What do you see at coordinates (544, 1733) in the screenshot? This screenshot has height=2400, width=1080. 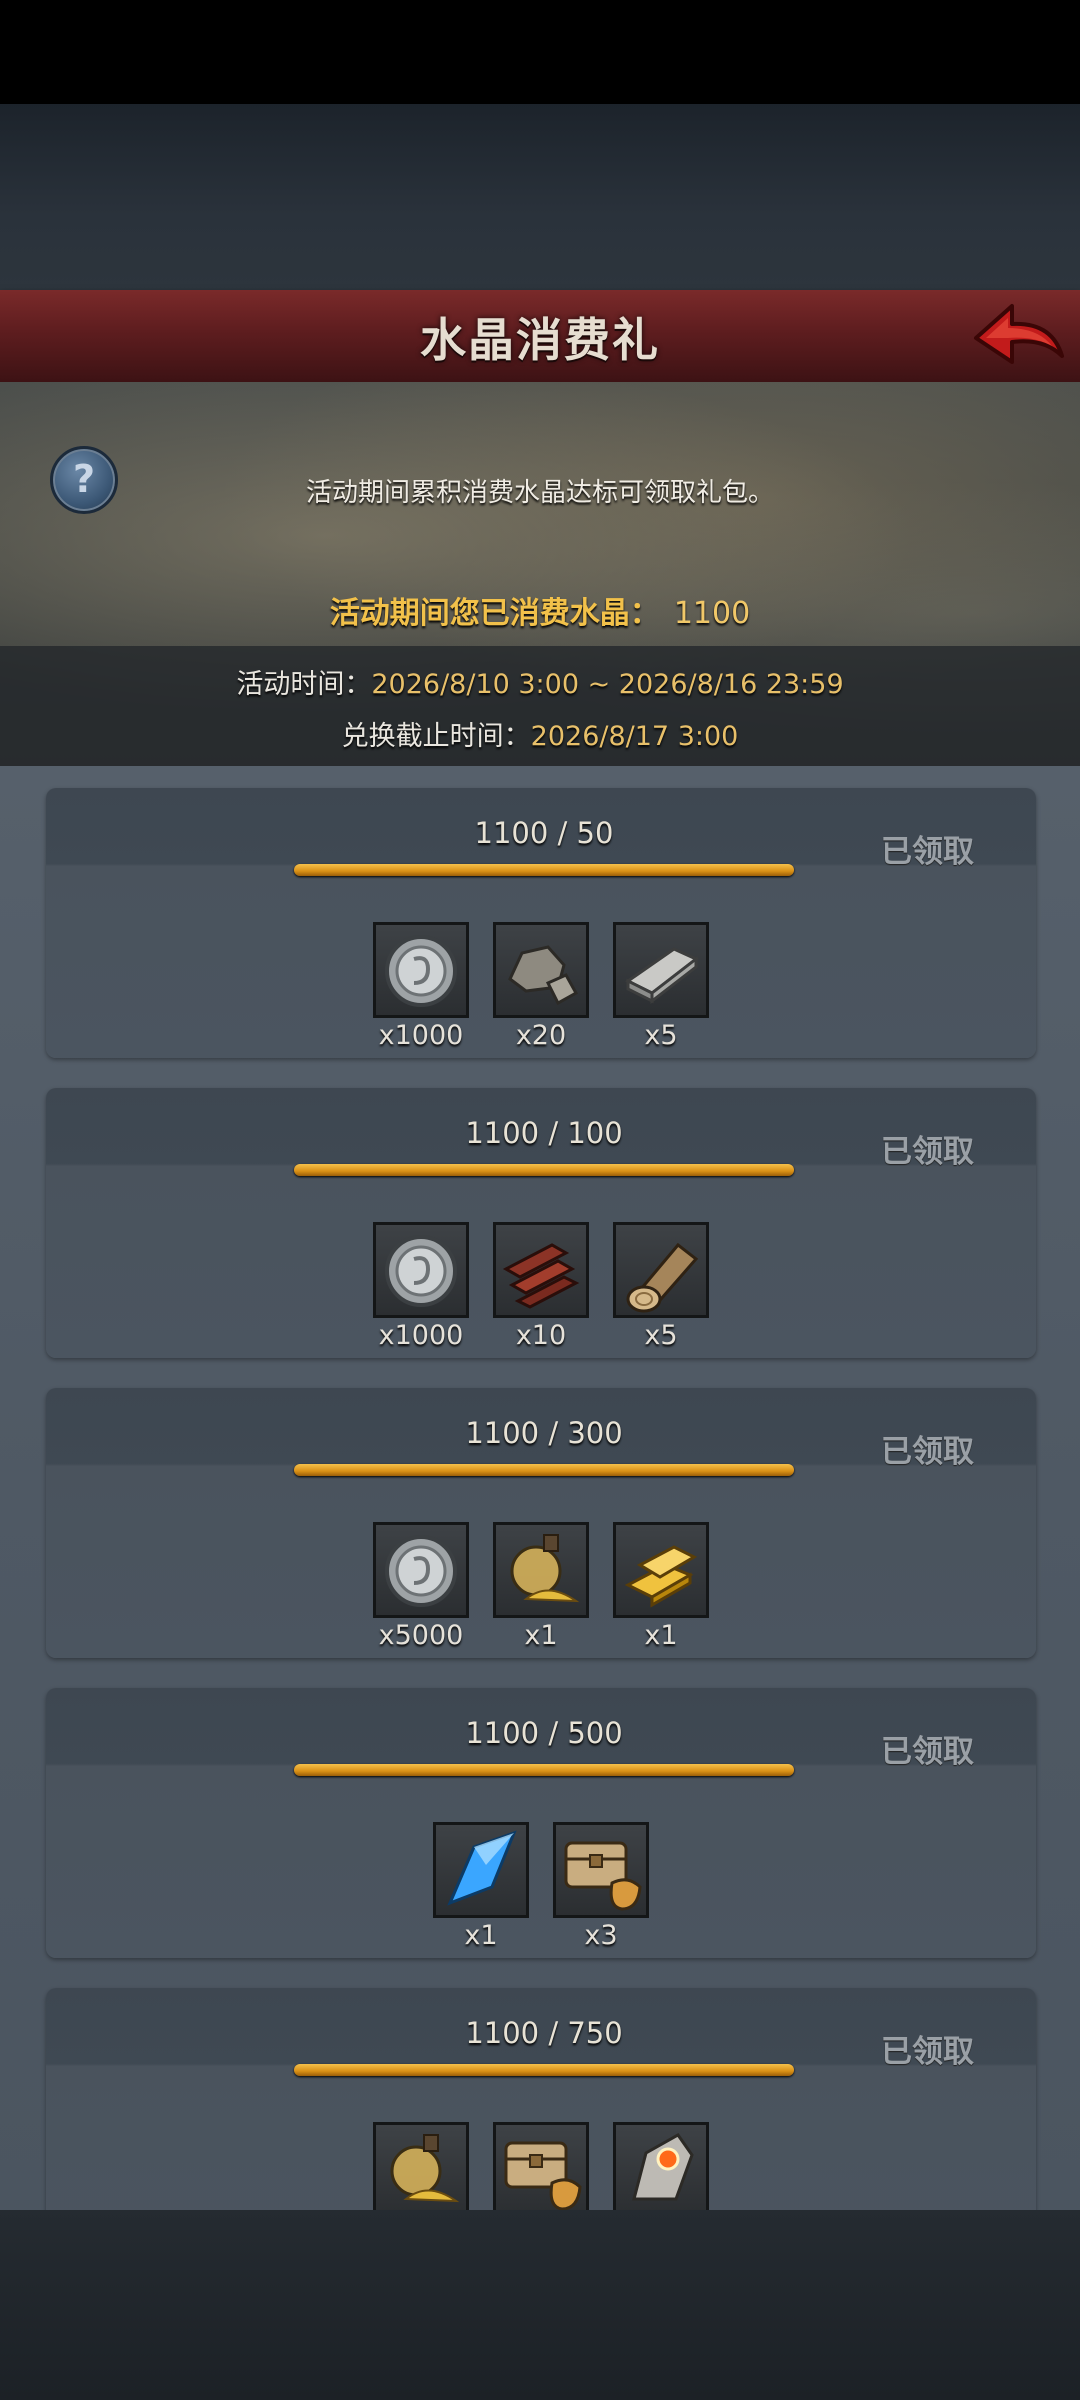 I see `tier-progress: 1100 / 500` at bounding box center [544, 1733].